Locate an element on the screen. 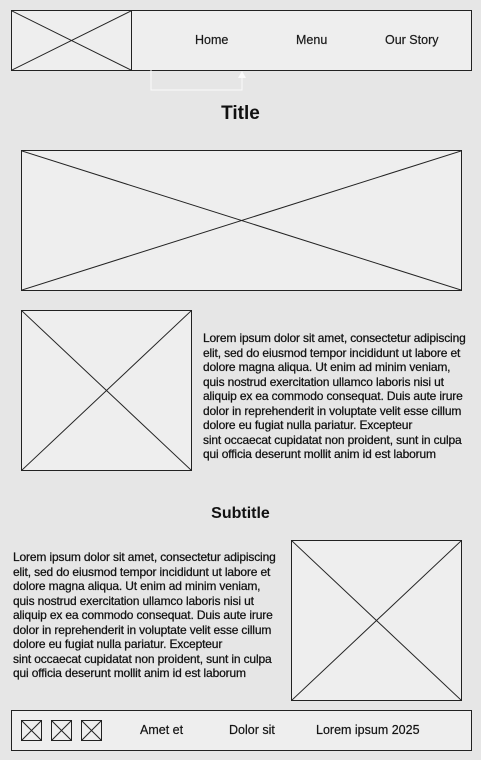 Image resolution: width=481 pixels, height=760 pixels. nav-our-story: Our Story is located at coordinates (412, 40).